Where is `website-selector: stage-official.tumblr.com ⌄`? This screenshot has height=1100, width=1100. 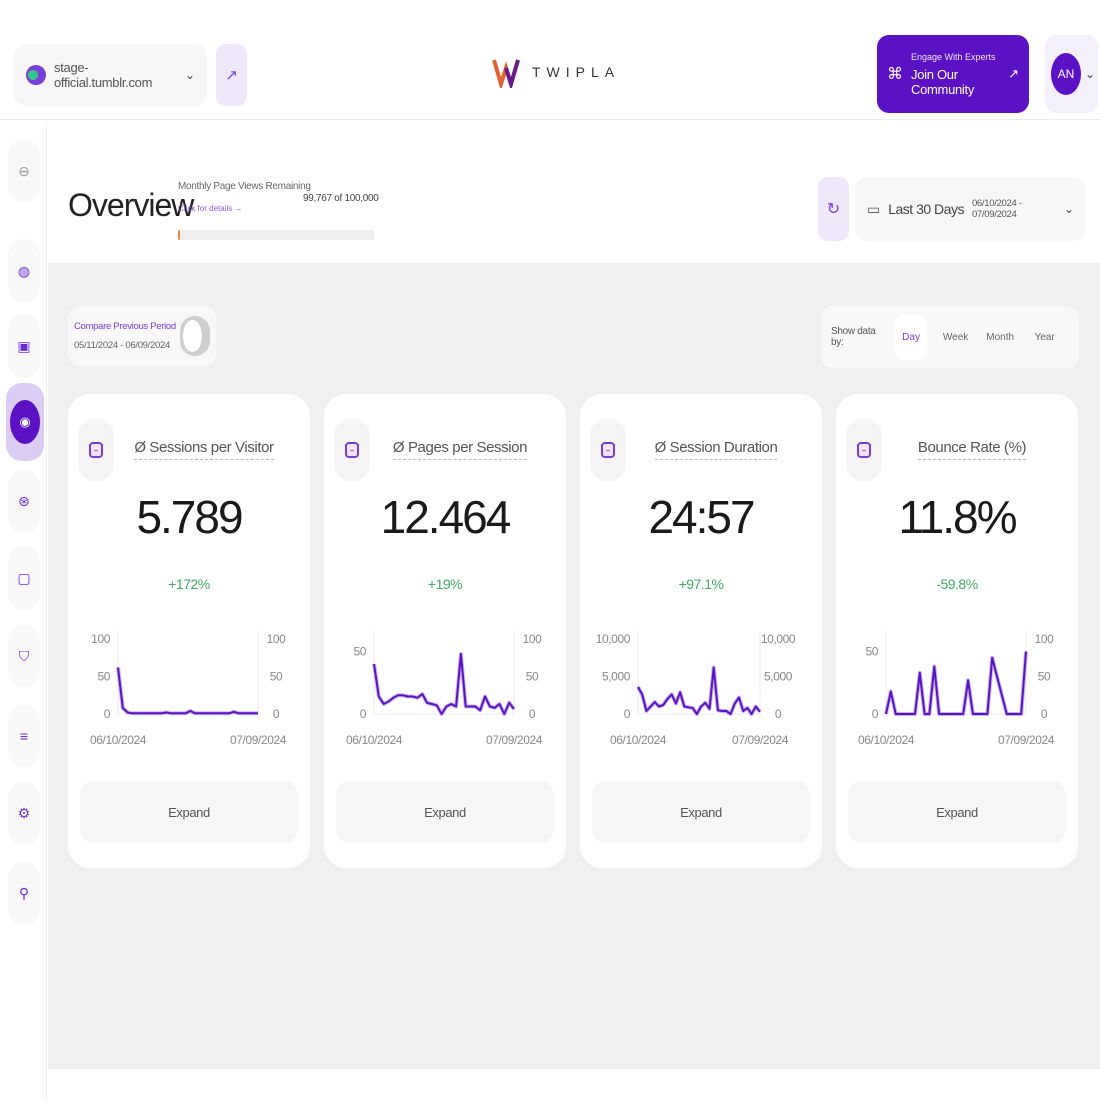 website-selector: stage-official.tumblr.com ⌄ is located at coordinates (110, 75).